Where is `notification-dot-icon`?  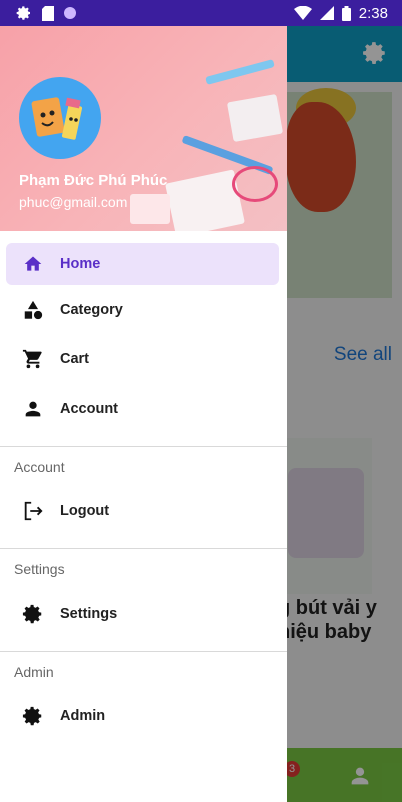
notification-dot-icon is located at coordinates (70, 13).